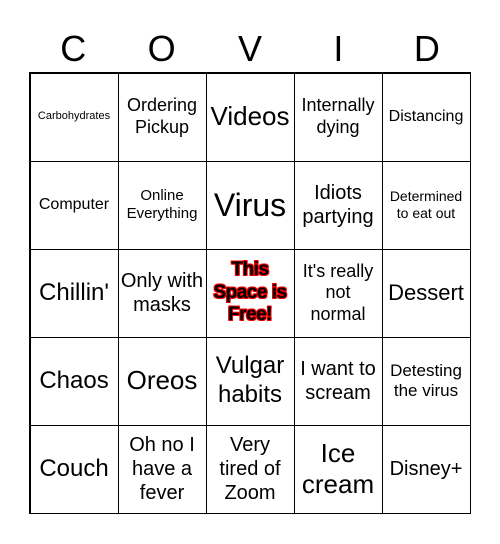 This screenshot has width=500, height=544. Describe the element at coordinates (426, 381) in the screenshot. I see `bingo-cell: Detesting the virus` at that location.